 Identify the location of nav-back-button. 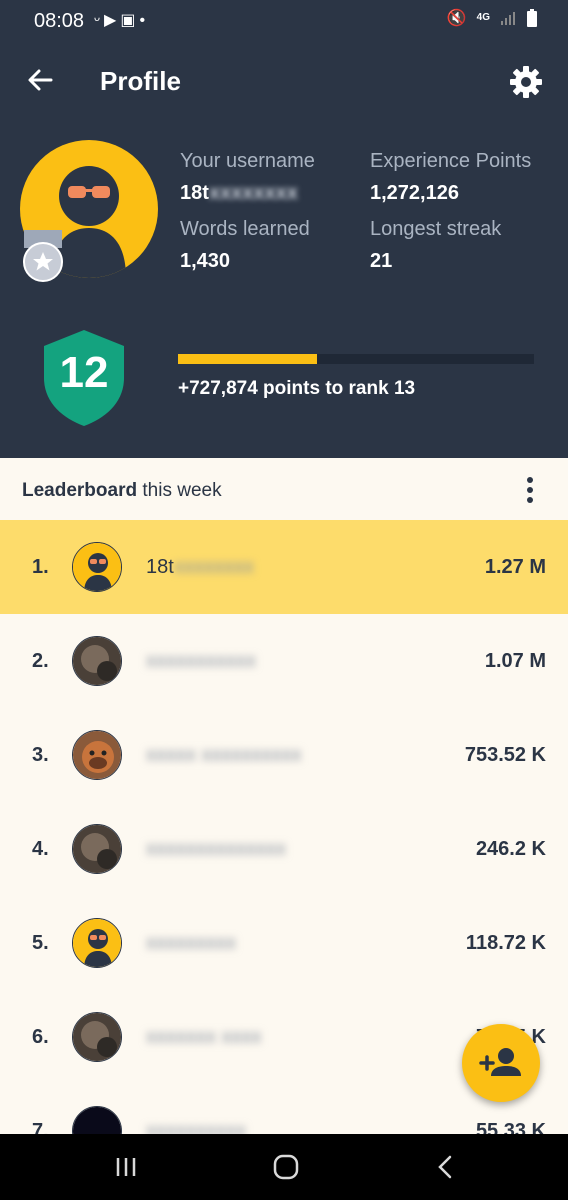
(446, 1167).